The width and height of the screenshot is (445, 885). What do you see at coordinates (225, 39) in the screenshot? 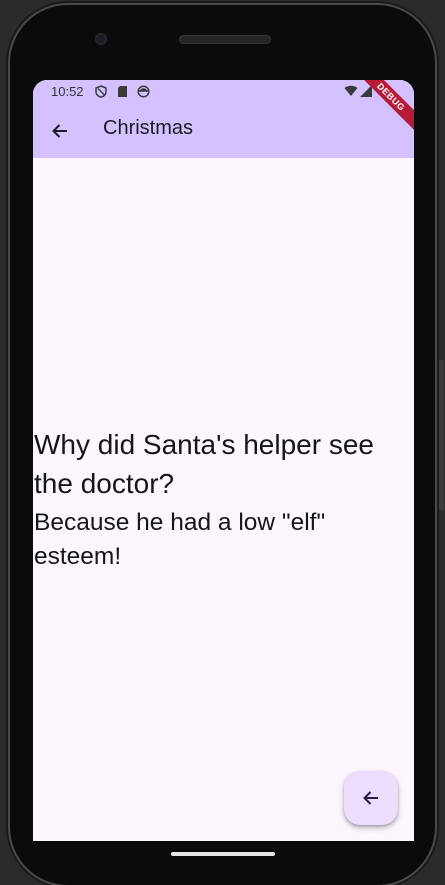
I see `earpiece-speaker` at bounding box center [225, 39].